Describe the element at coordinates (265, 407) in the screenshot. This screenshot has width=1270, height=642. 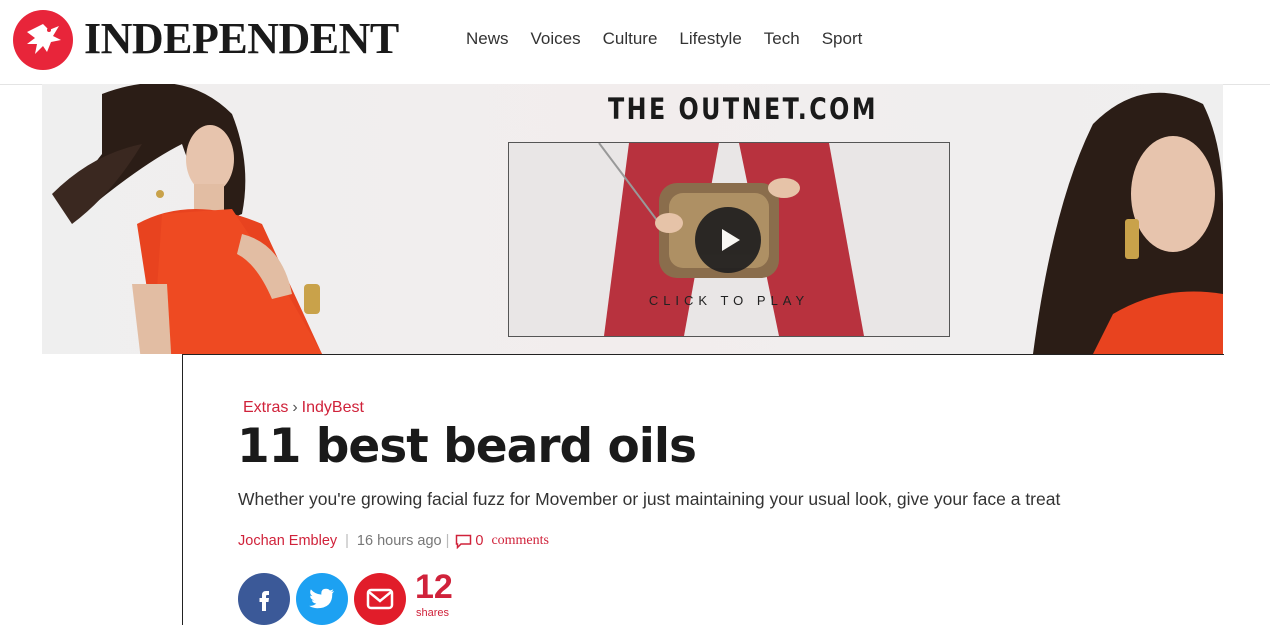
I see `breadcrumb-extras: Extras` at that location.